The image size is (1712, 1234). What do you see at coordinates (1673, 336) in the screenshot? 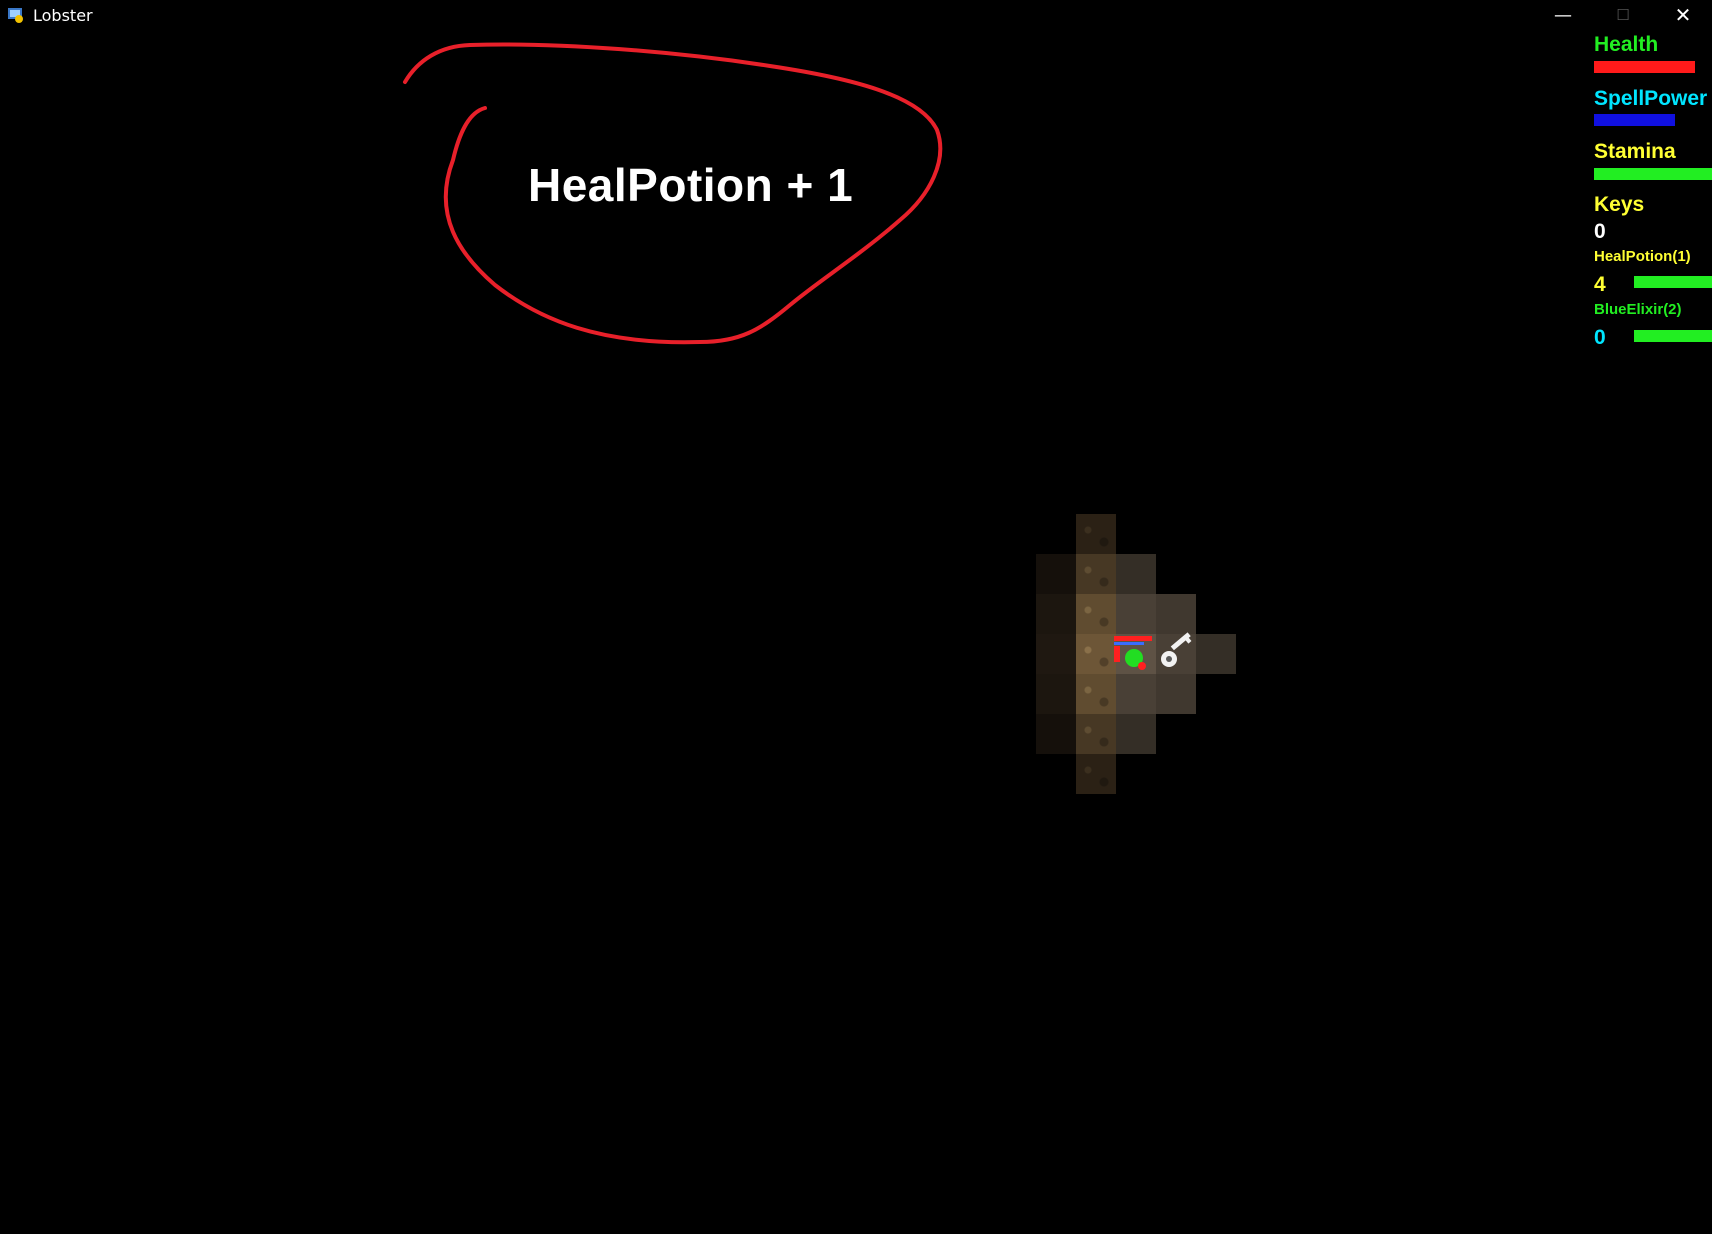
I see `blueelixir-bar` at bounding box center [1673, 336].